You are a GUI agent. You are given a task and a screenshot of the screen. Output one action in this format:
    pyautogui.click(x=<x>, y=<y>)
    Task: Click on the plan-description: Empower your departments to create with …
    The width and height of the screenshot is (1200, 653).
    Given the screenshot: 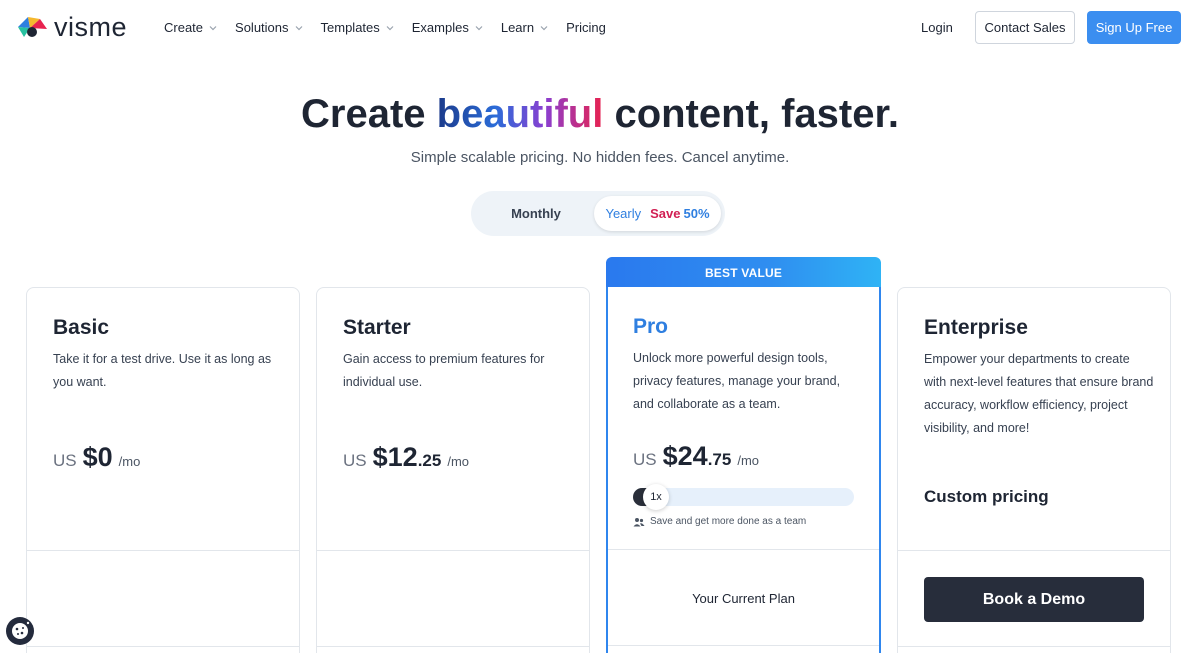 What is the action you would take?
    pyautogui.click(x=1039, y=393)
    